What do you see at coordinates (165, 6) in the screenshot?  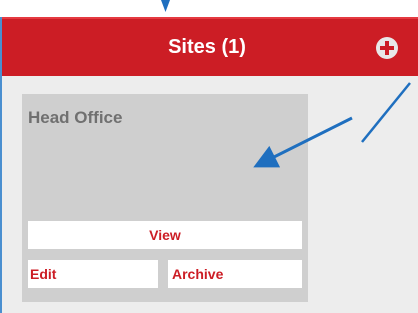 I see `down-arrow-icon` at bounding box center [165, 6].